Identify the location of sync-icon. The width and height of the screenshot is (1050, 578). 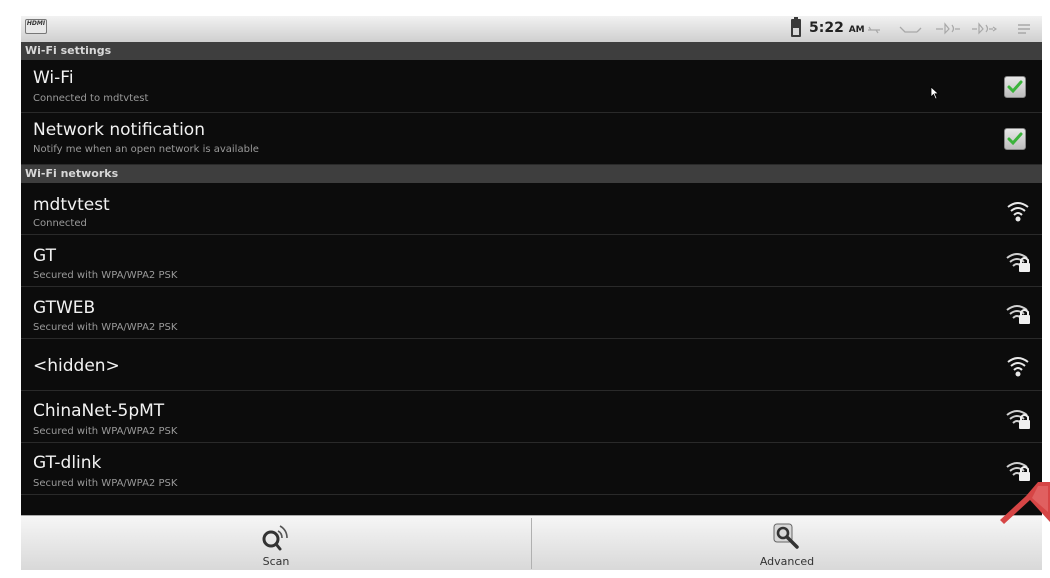
(910, 29).